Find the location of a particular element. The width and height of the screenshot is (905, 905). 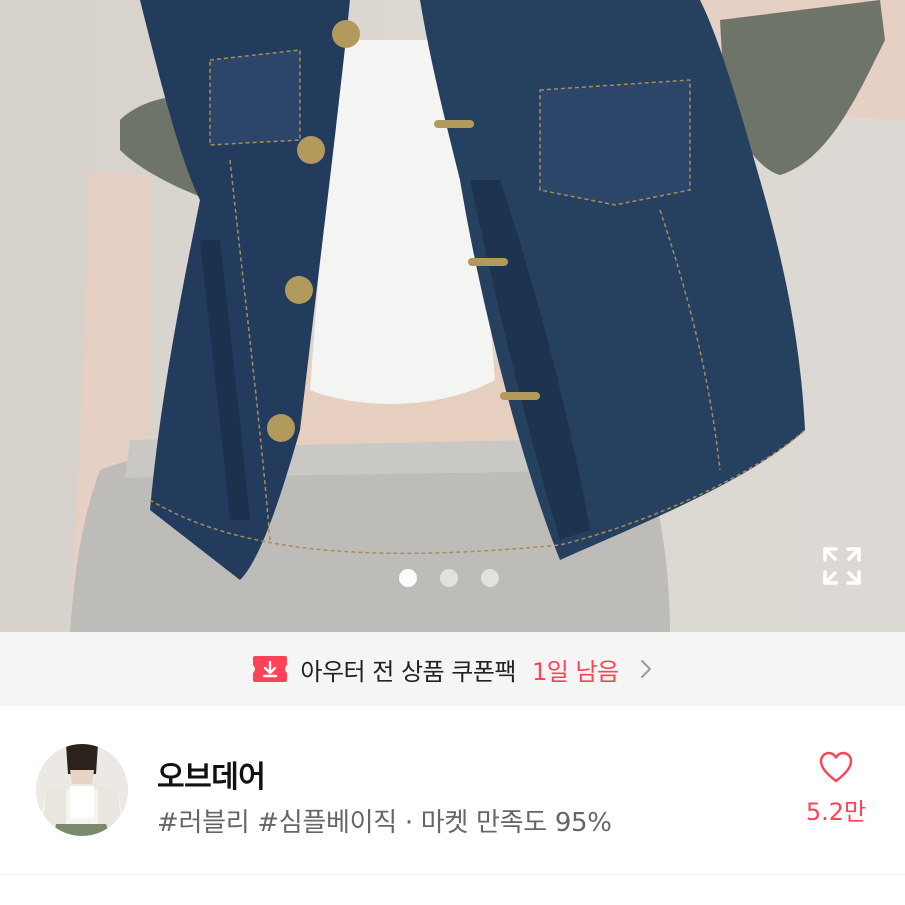

shop-name: 오브데어 is located at coordinates (211, 774).